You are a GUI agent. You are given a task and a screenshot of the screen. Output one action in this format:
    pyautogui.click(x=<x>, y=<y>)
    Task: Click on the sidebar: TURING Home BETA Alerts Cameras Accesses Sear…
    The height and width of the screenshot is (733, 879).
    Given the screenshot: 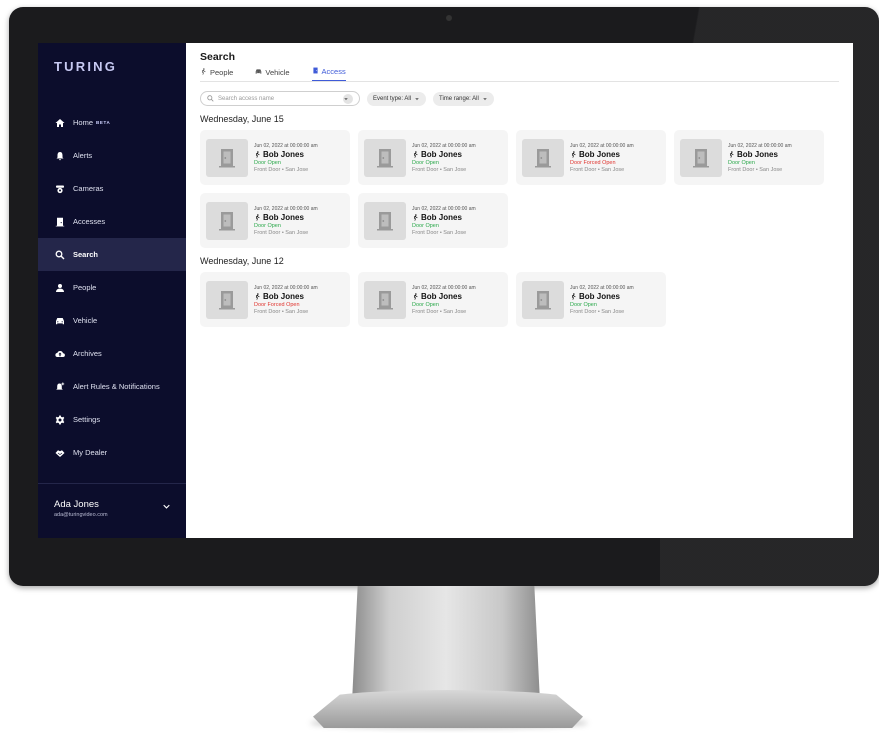 What is the action you would take?
    pyautogui.click(x=112, y=290)
    